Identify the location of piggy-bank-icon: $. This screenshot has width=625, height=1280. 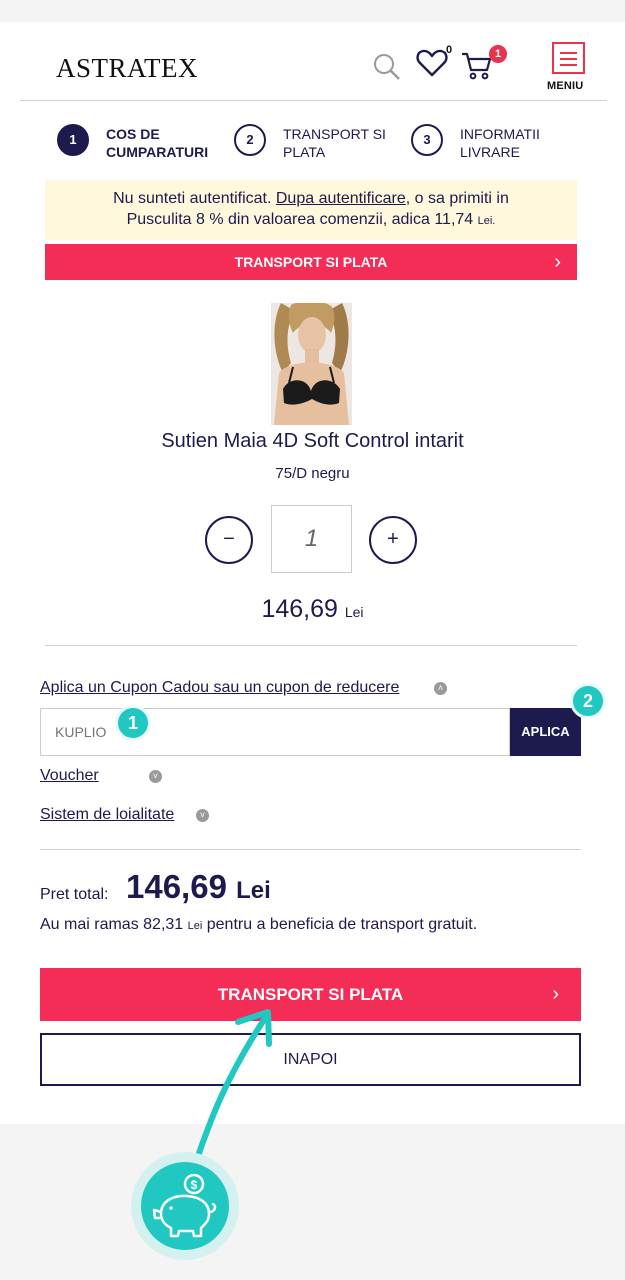
(185, 1206).